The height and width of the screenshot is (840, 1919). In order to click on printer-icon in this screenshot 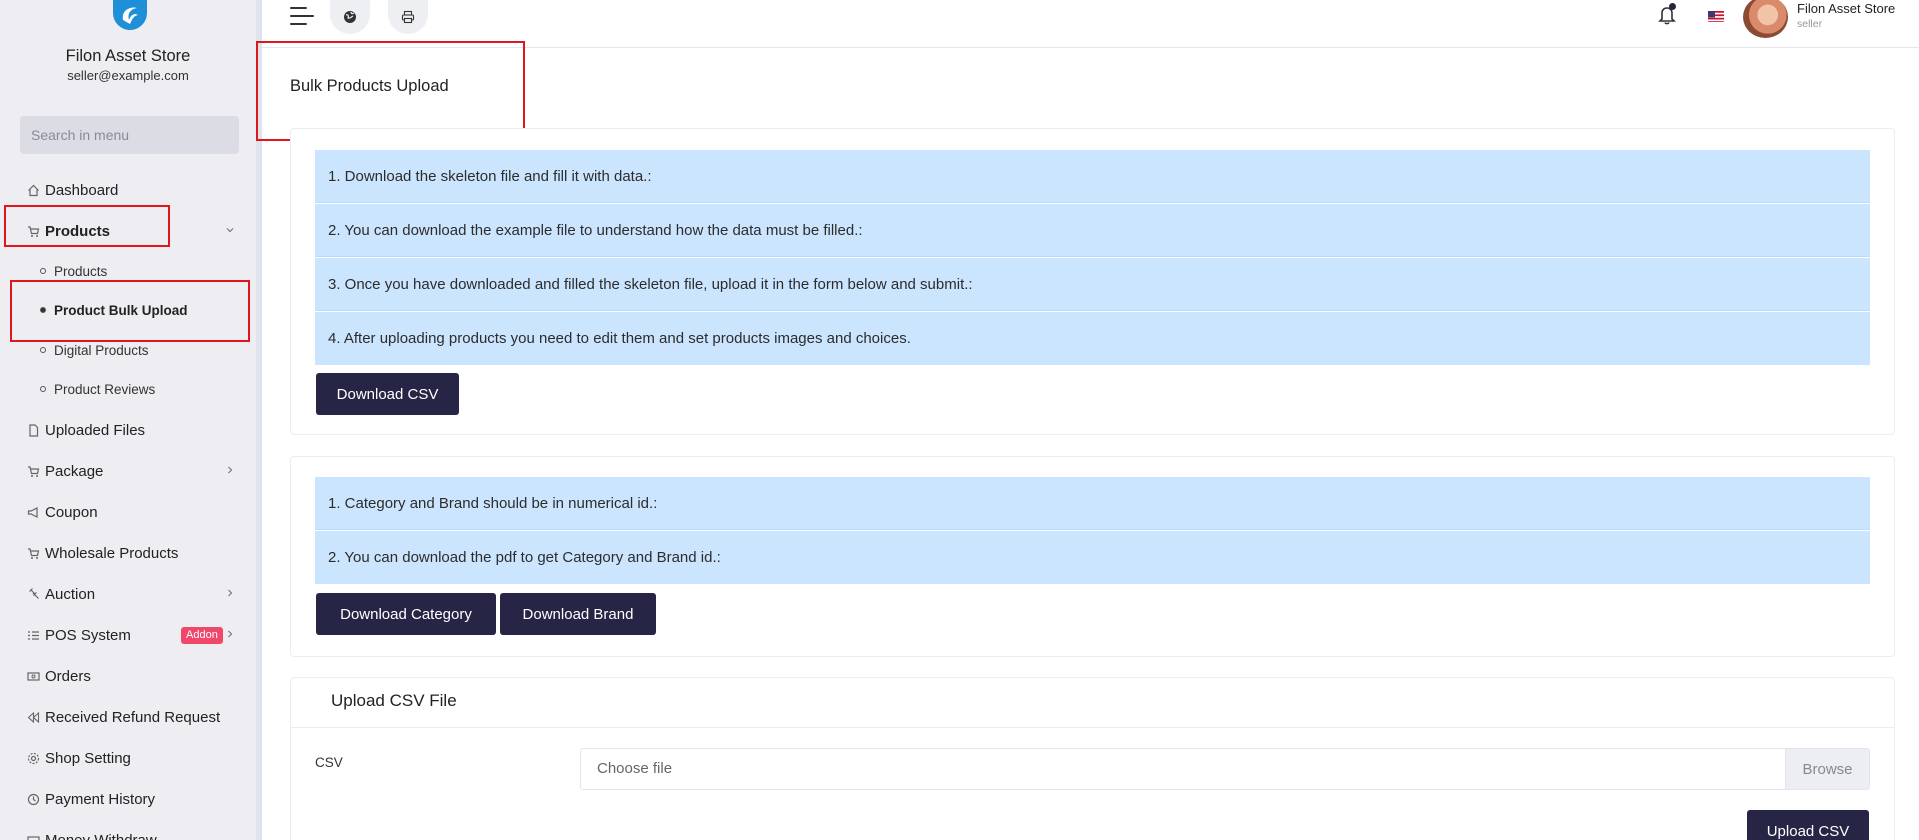, I will do `click(408, 17)`.